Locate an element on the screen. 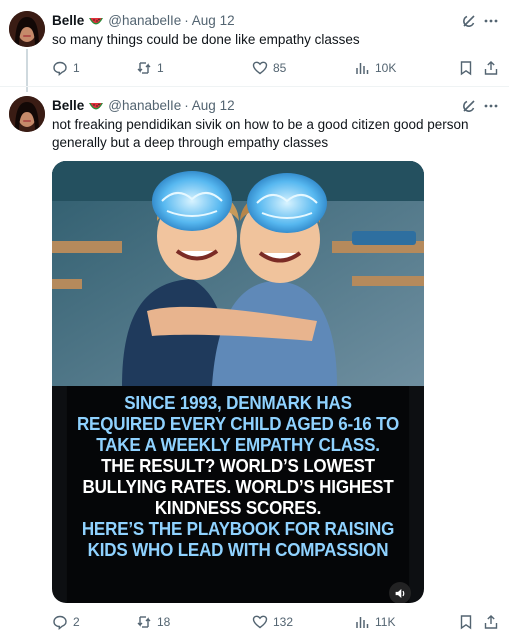 This screenshot has width=509, height=632. heart-icon is located at coordinates (260, 622).